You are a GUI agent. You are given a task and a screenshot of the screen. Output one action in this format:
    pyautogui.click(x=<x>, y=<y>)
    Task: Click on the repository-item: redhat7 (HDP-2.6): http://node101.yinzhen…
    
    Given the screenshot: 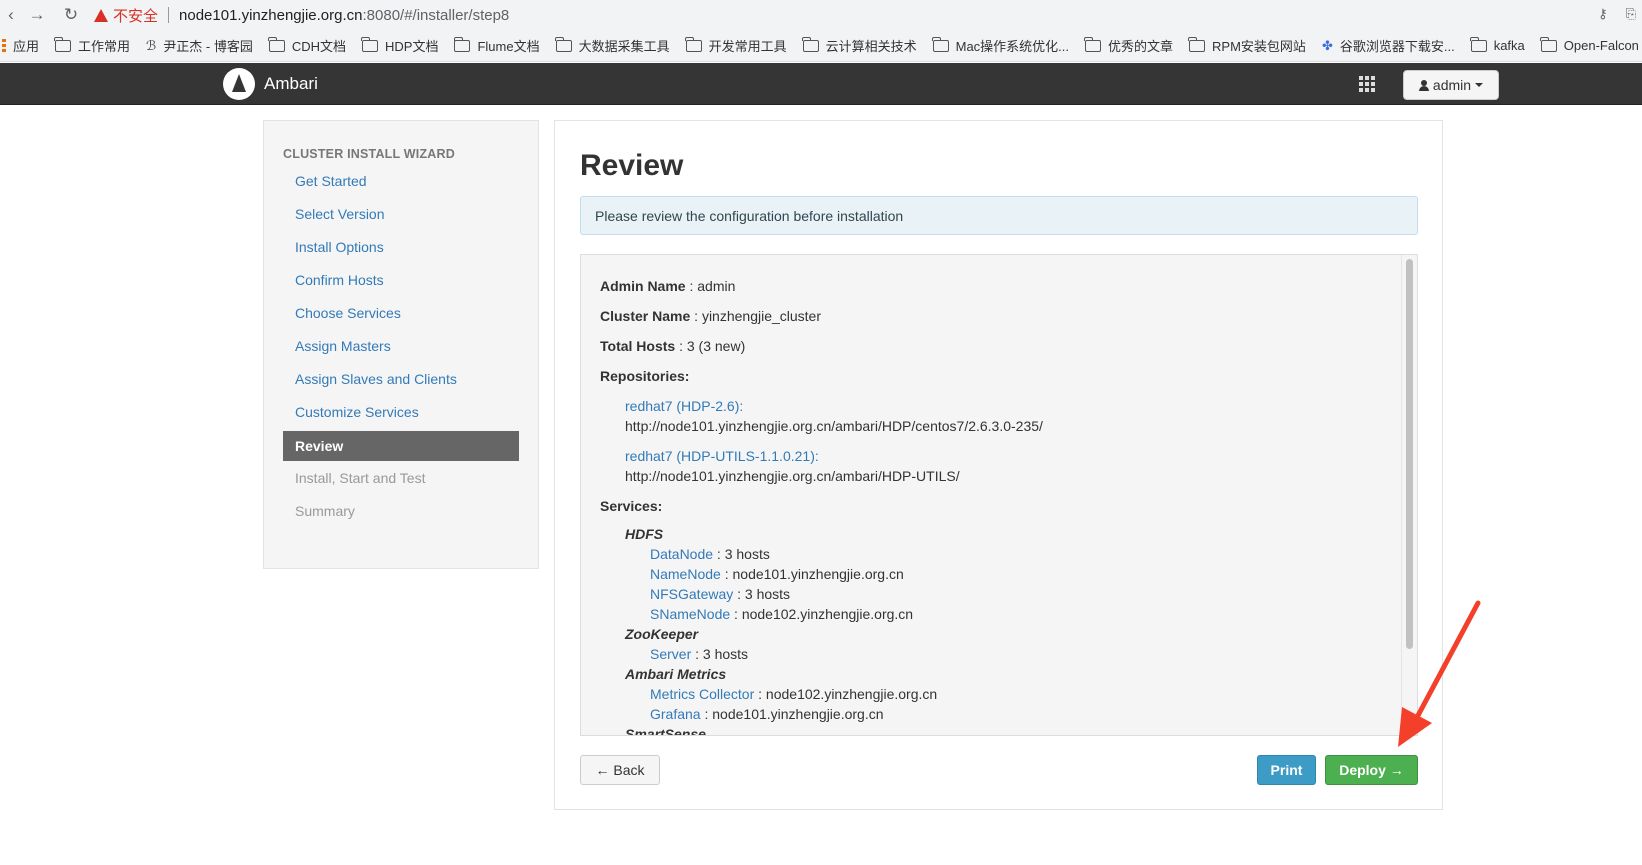 What is the action you would take?
    pyautogui.click(x=1007, y=416)
    